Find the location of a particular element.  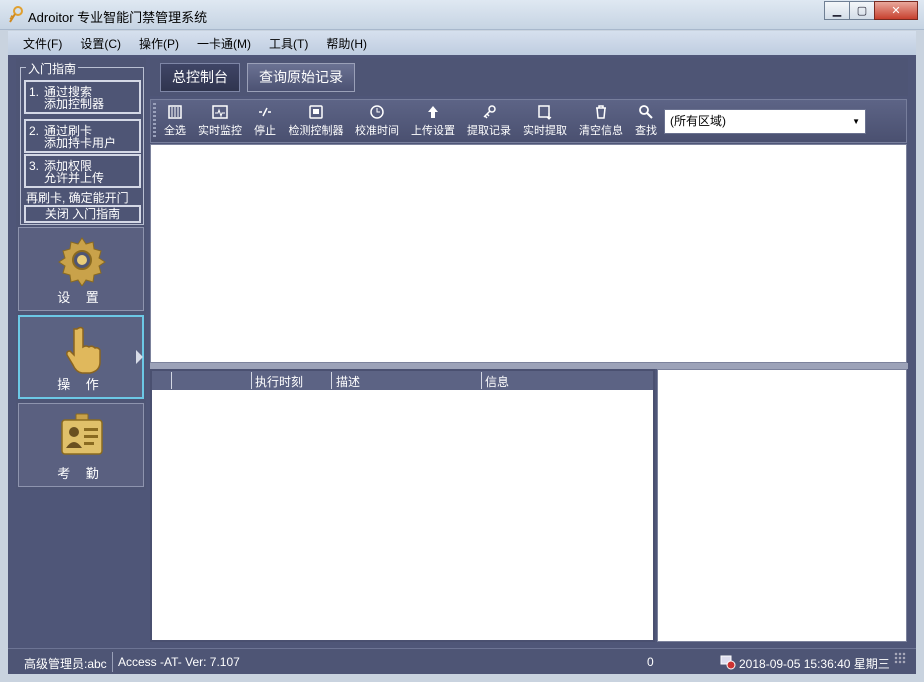

minimize-button: ▁ is located at coordinates (837, 10).